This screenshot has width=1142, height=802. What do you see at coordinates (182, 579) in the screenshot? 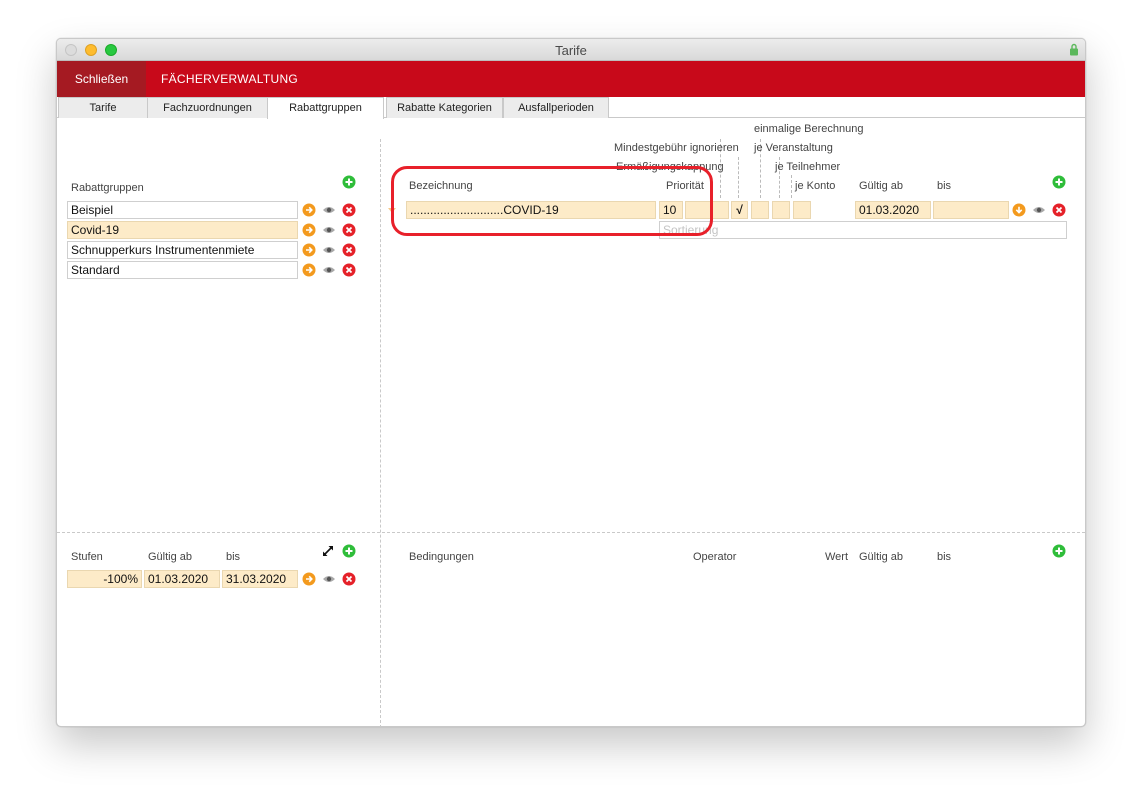
I see `stufe-gueltig-ab-field: 01.03.2020` at bounding box center [182, 579].